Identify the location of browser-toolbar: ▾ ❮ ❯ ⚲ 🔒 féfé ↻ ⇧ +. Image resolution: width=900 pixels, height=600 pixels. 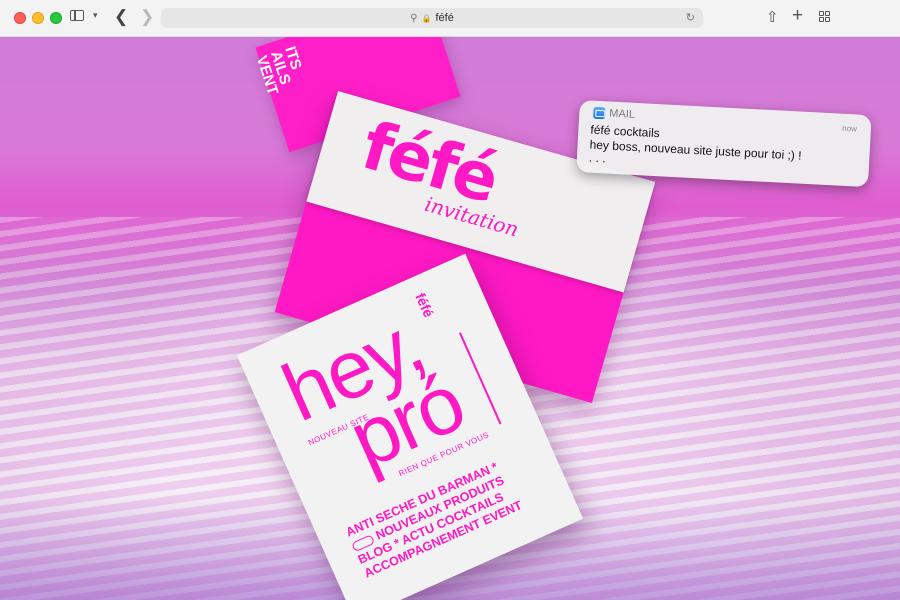
(450, 18).